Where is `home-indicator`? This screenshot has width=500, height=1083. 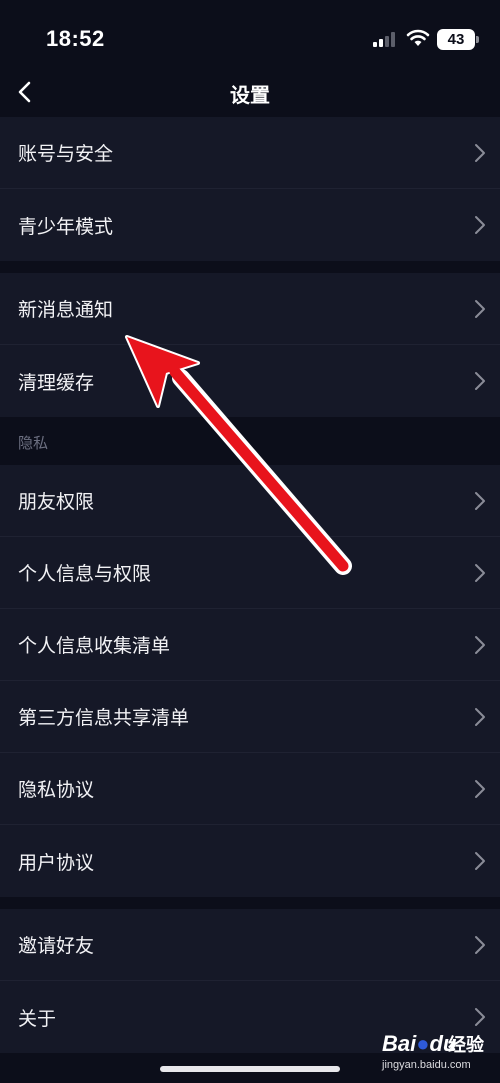 home-indicator is located at coordinates (250, 1069).